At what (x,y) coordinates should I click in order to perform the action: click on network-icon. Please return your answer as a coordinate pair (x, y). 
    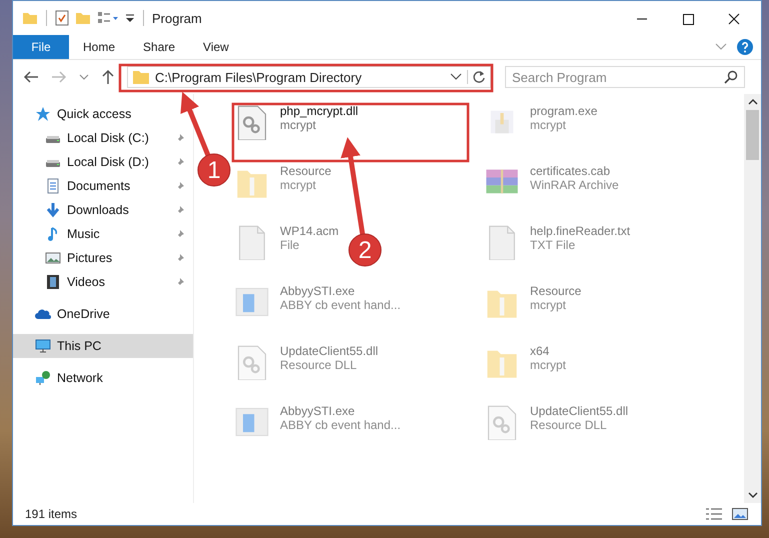
    Looking at the image, I should click on (43, 378).